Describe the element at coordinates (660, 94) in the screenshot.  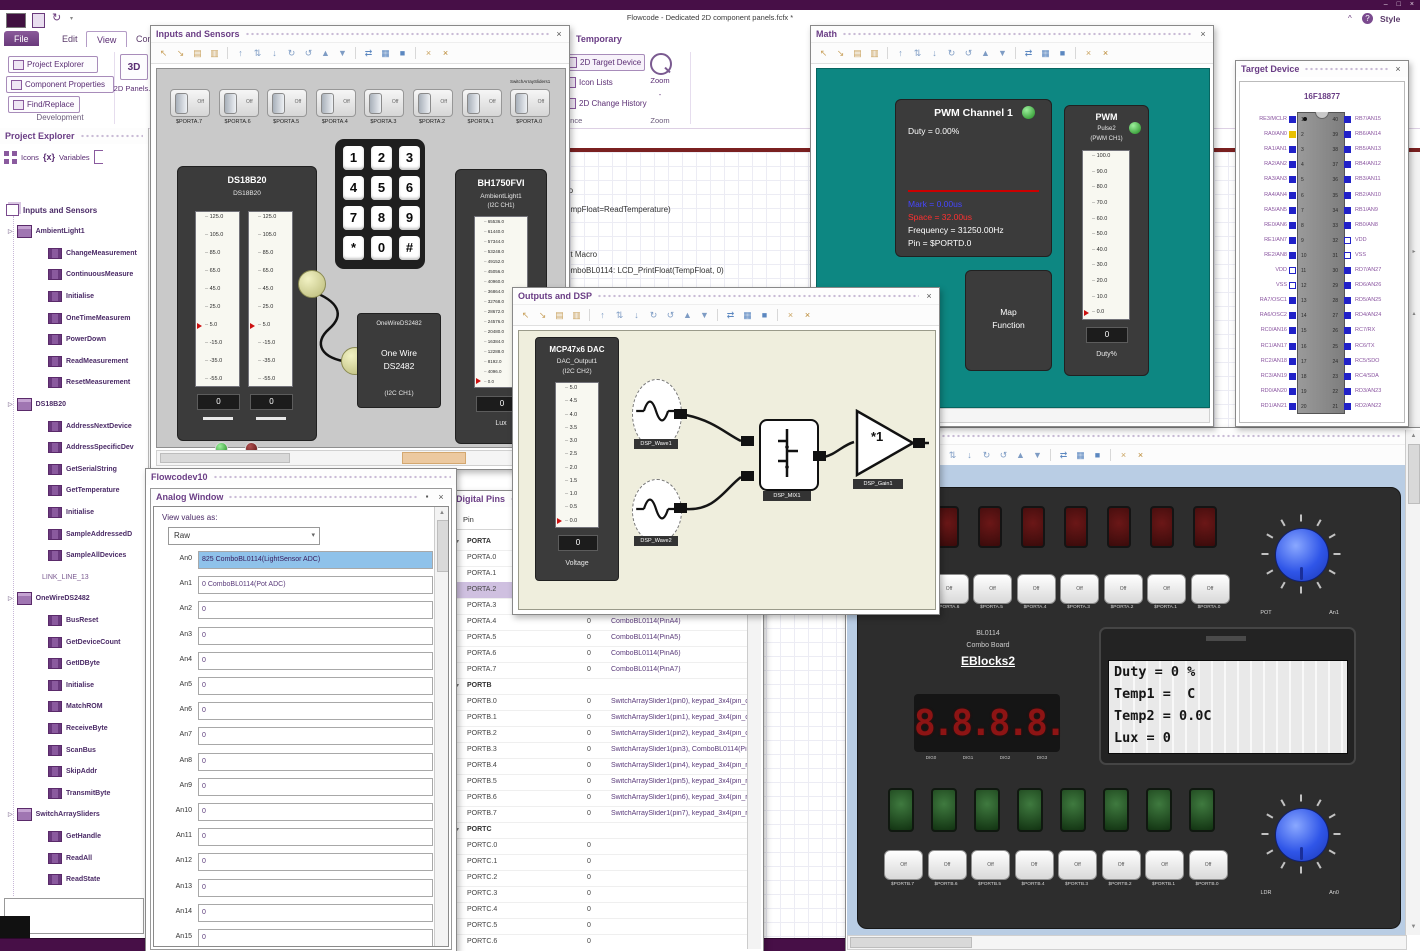
I see `zoom-minus: -` at that location.